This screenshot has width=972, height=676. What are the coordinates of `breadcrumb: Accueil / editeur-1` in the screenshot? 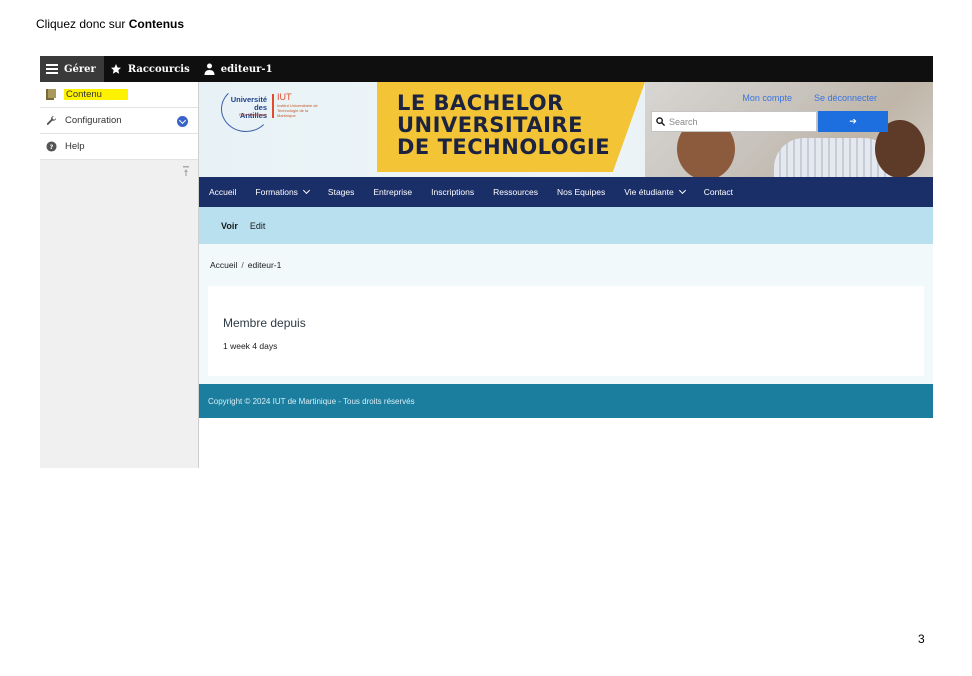 It's located at (246, 265).